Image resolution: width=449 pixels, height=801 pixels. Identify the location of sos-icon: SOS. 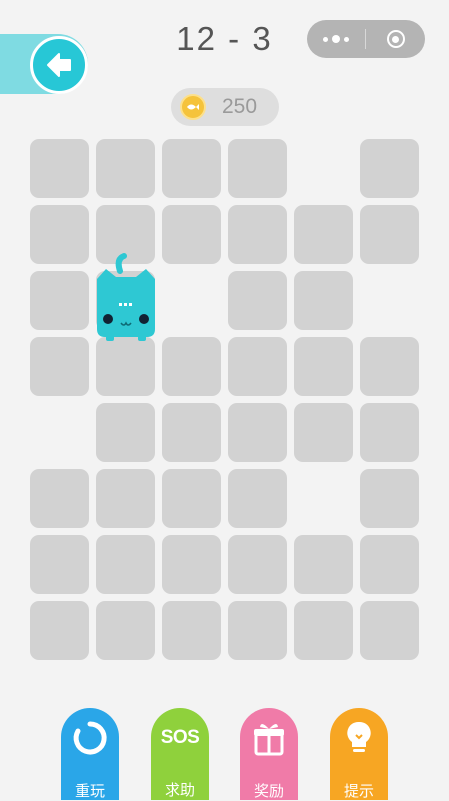
(180, 737).